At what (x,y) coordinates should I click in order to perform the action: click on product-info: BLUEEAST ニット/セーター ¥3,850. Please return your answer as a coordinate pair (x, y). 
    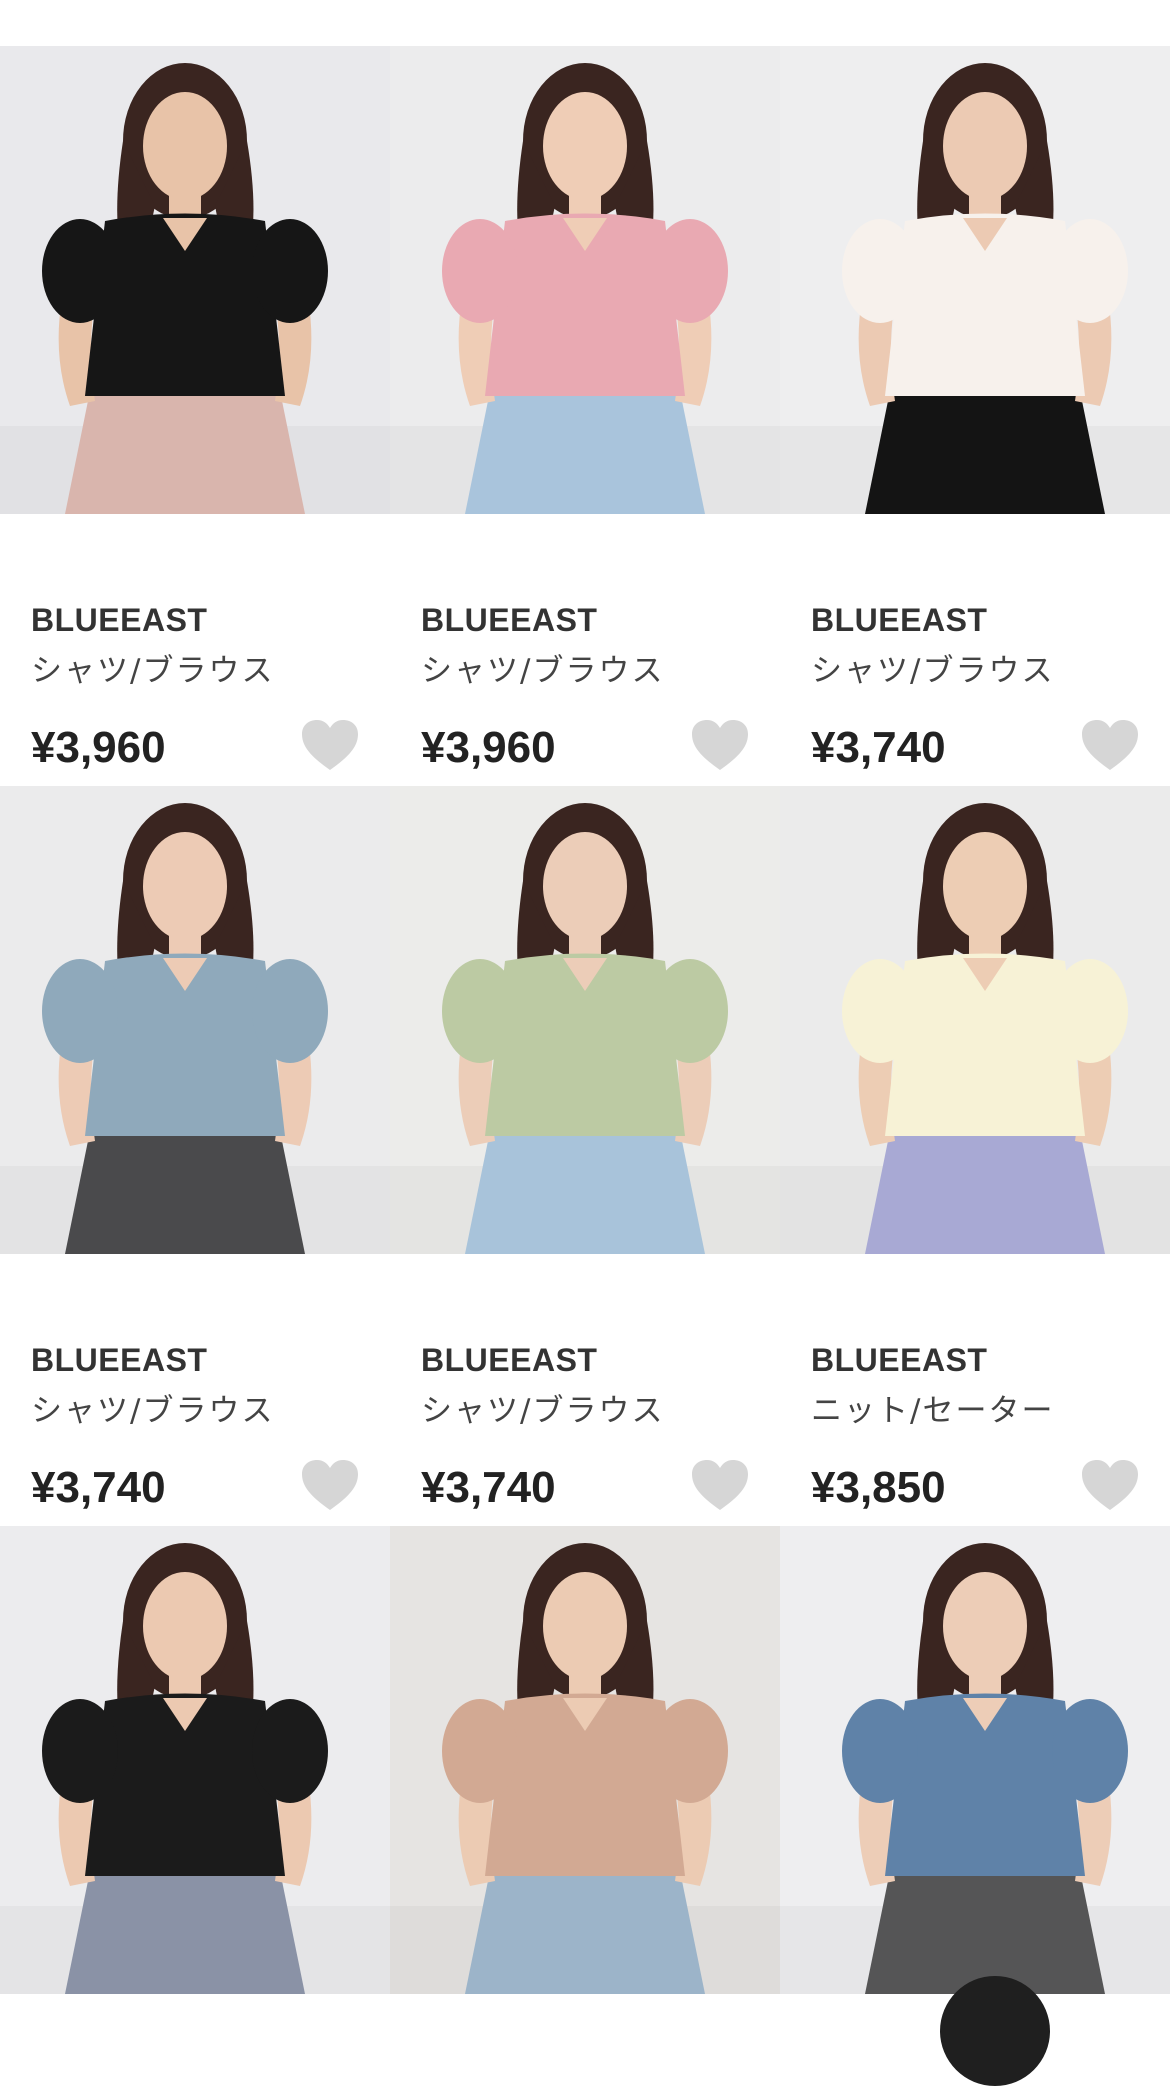
    Looking at the image, I should click on (975, 1390).